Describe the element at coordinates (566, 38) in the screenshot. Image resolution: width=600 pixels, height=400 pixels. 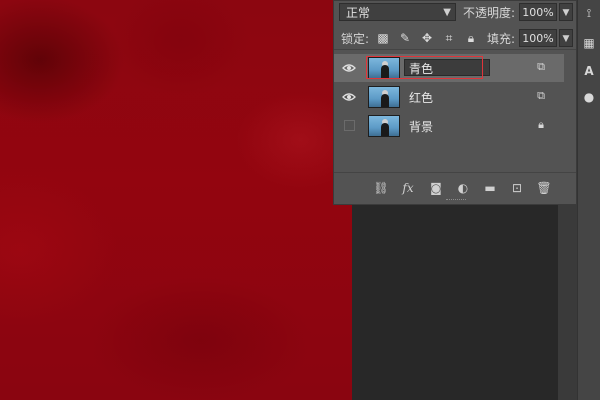
I see `fill-dropdown-button: ▼` at that location.